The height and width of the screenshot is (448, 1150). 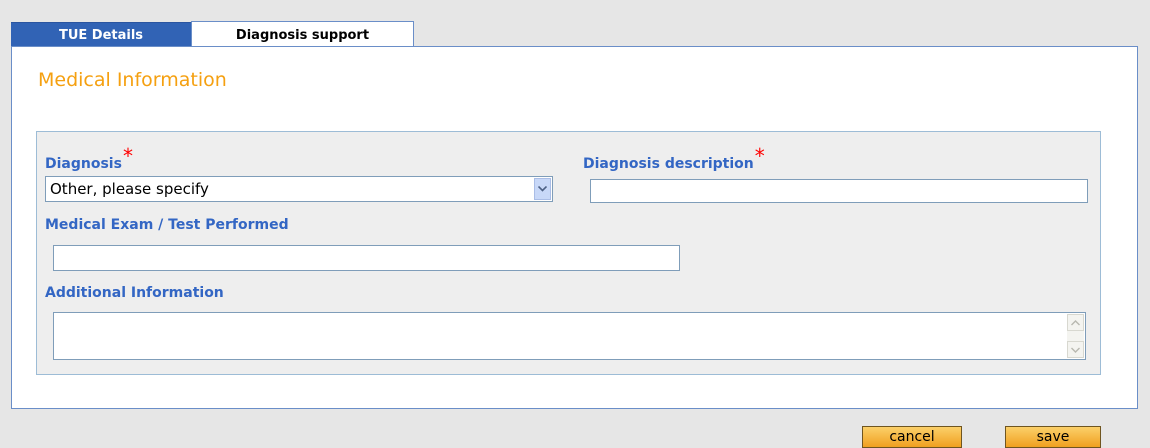 I want to click on save-button: save, so click(x=1053, y=437).